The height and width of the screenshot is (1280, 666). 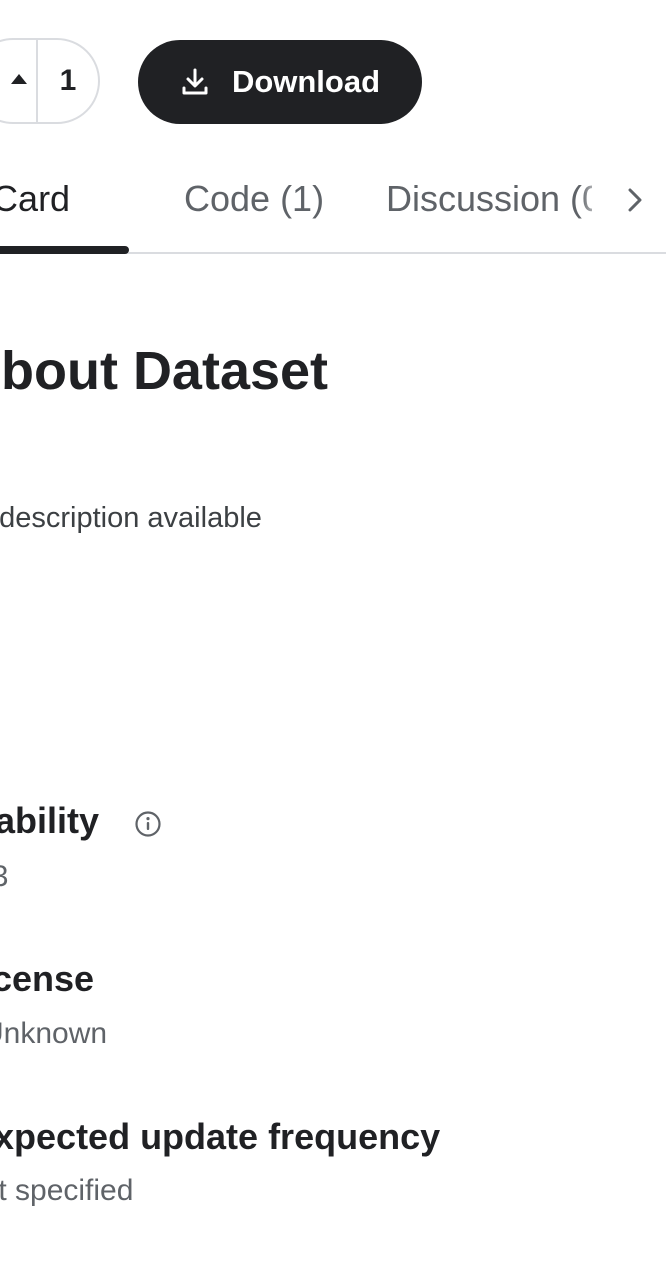 What do you see at coordinates (64, 250) in the screenshot?
I see `active-tab-indicator` at bounding box center [64, 250].